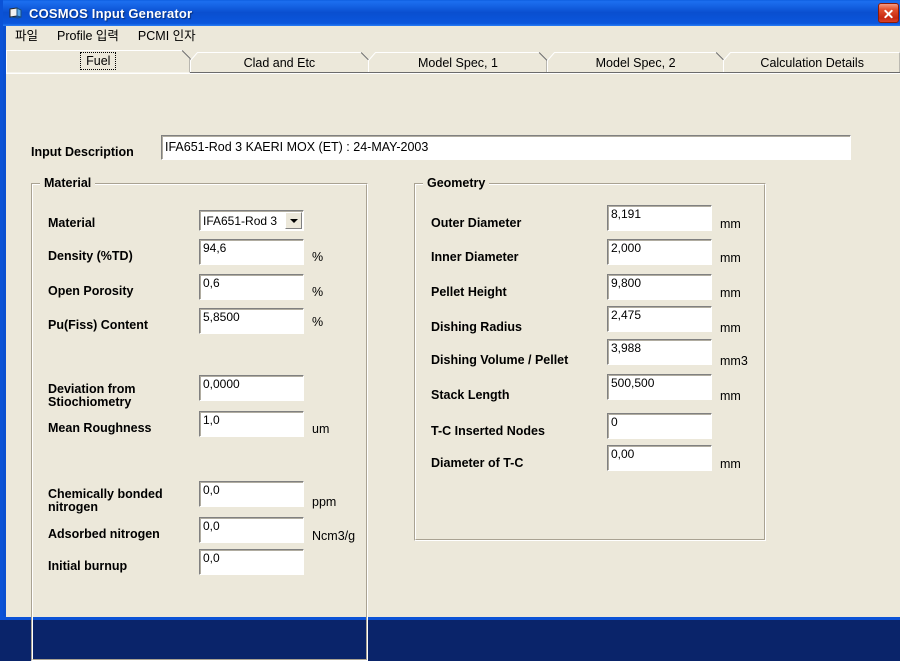 The image size is (900, 661). I want to click on chemically-bonded-nitrogen-unit: ppm, so click(324, 502).